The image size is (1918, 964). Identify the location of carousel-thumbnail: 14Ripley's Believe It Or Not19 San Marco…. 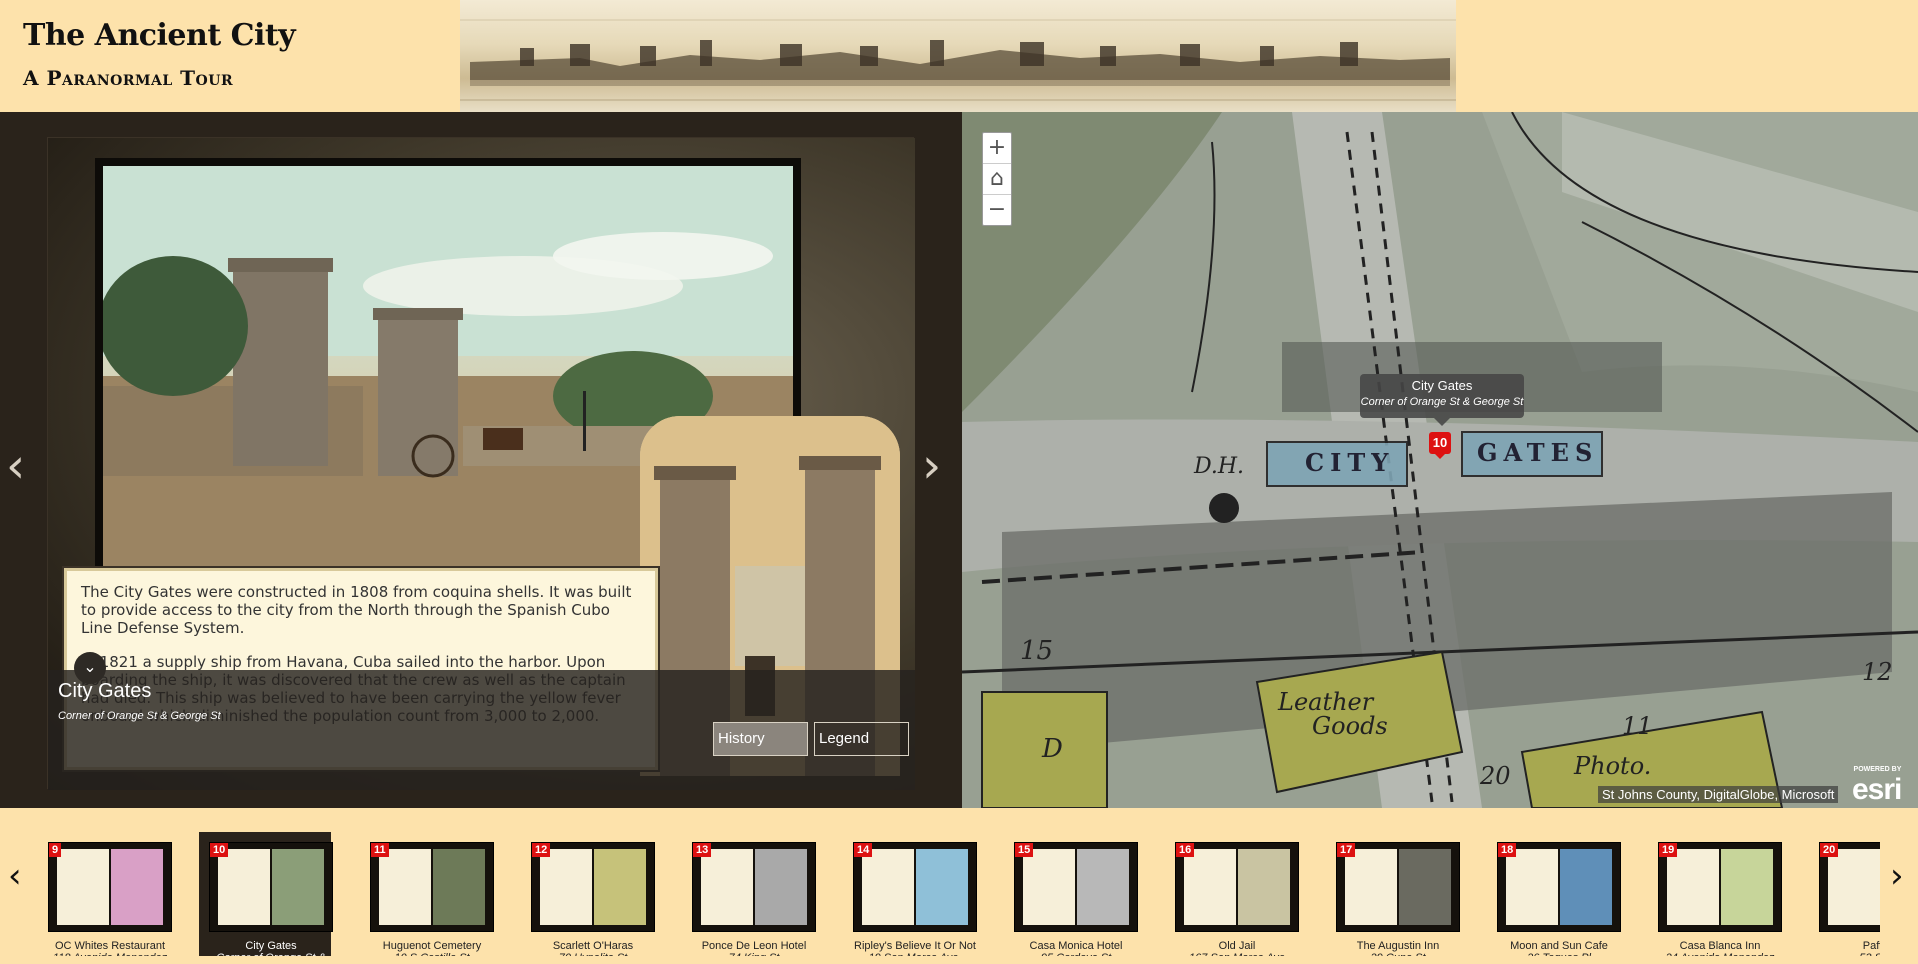
(910, 894).